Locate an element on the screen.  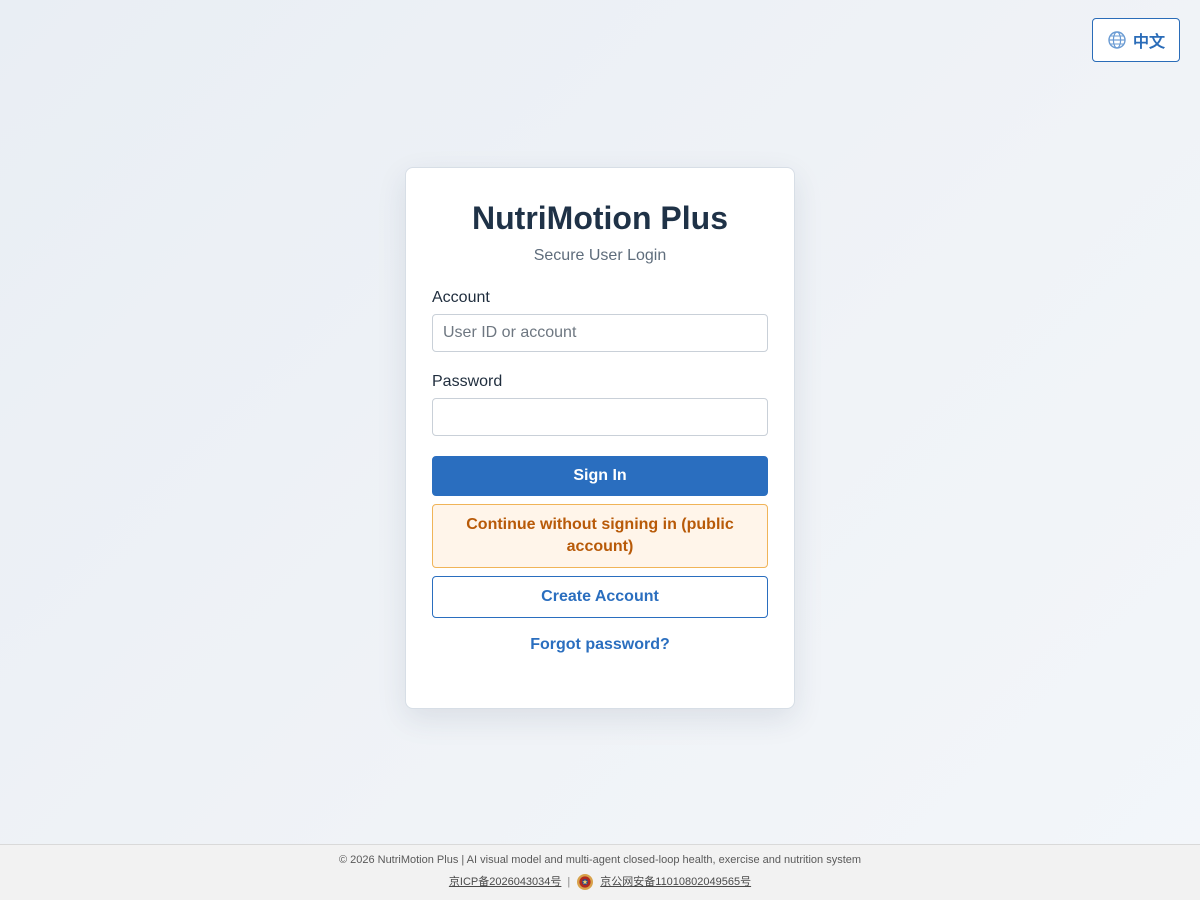
footer-records: 京ICP备2026043034号 | 京公网安备11010802049565号 is located at coordinates (600, 882).